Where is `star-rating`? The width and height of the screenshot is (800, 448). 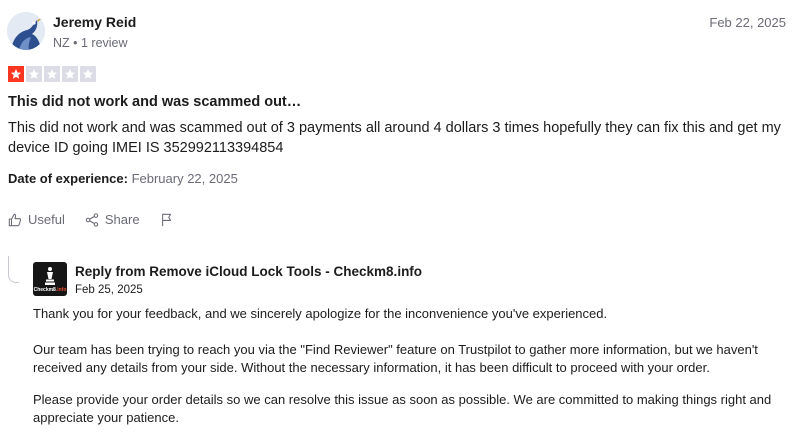
star-rating is located at coordinates (52, 74).